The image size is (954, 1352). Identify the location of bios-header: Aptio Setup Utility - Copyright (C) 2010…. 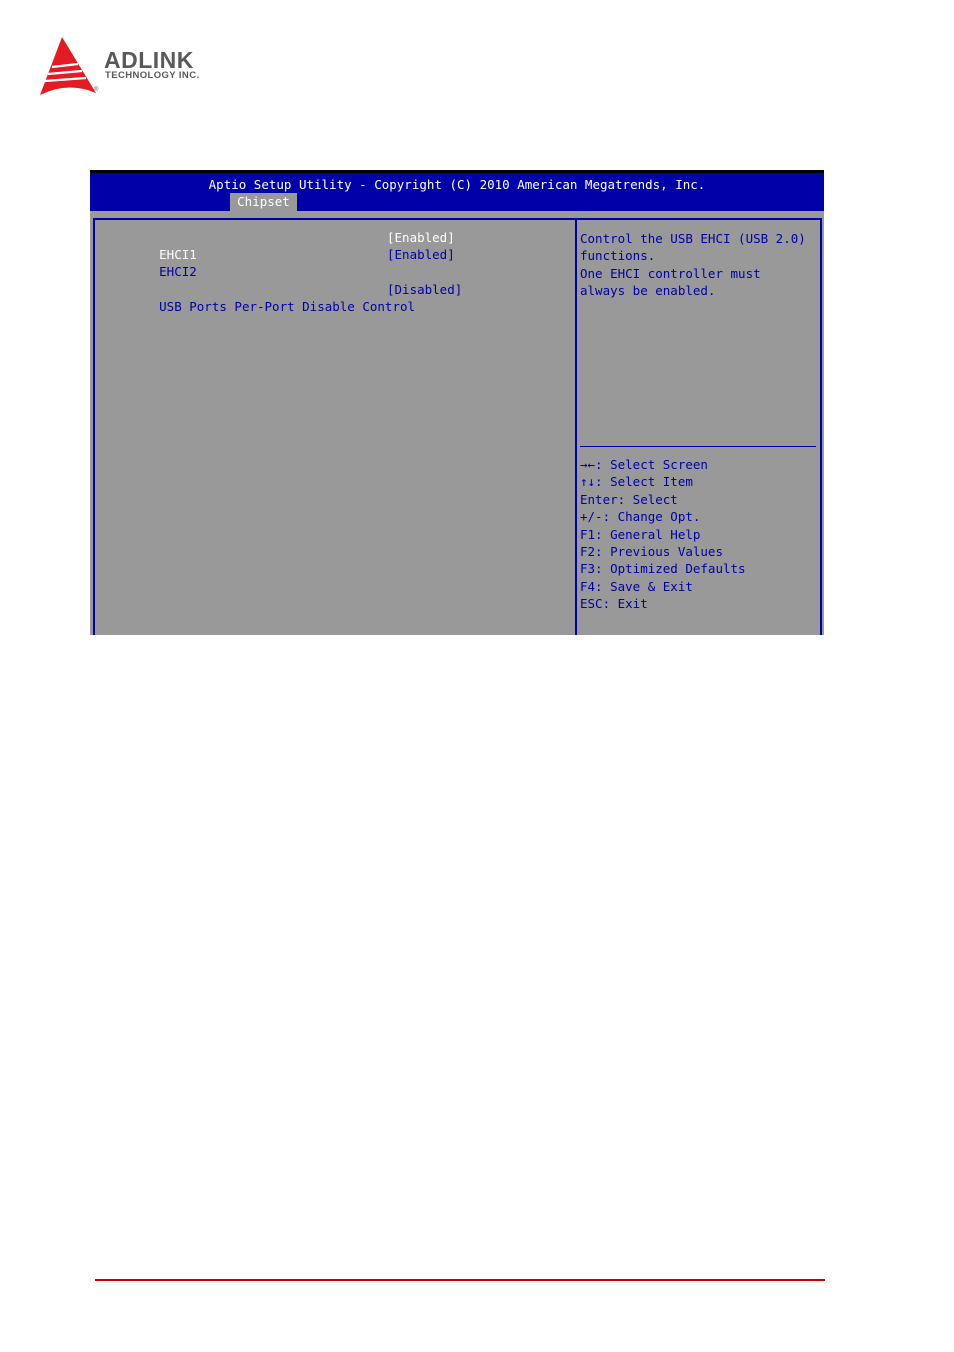
(457, 192).